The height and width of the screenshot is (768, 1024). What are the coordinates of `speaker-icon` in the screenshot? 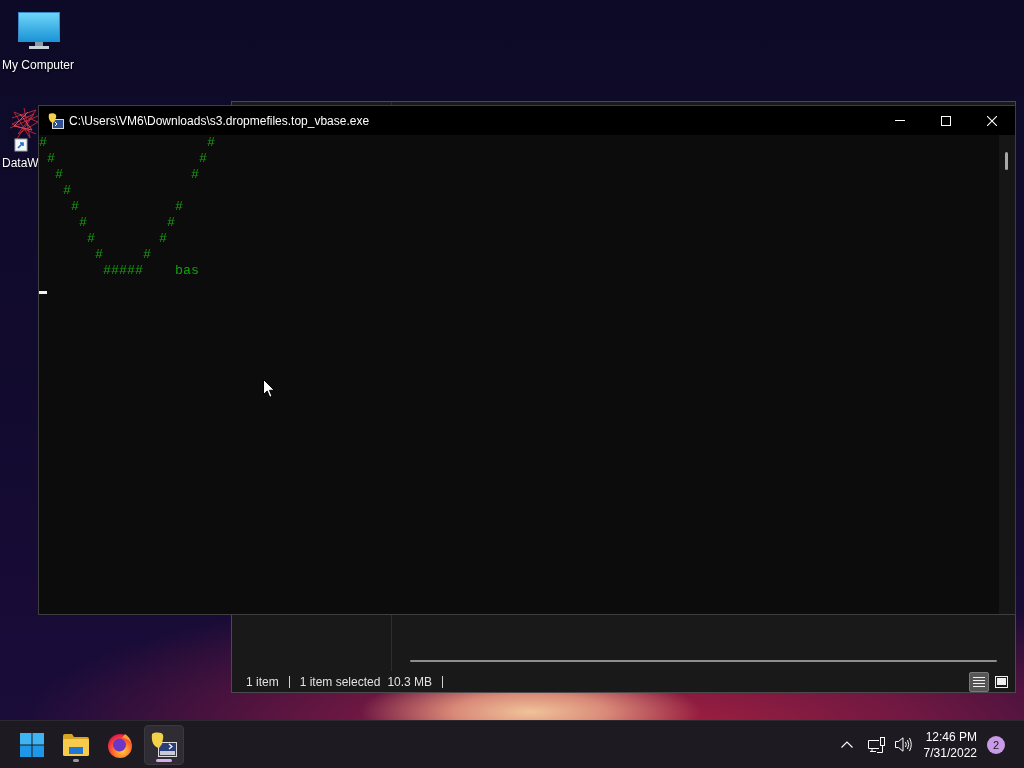 It's located at (903, 744).